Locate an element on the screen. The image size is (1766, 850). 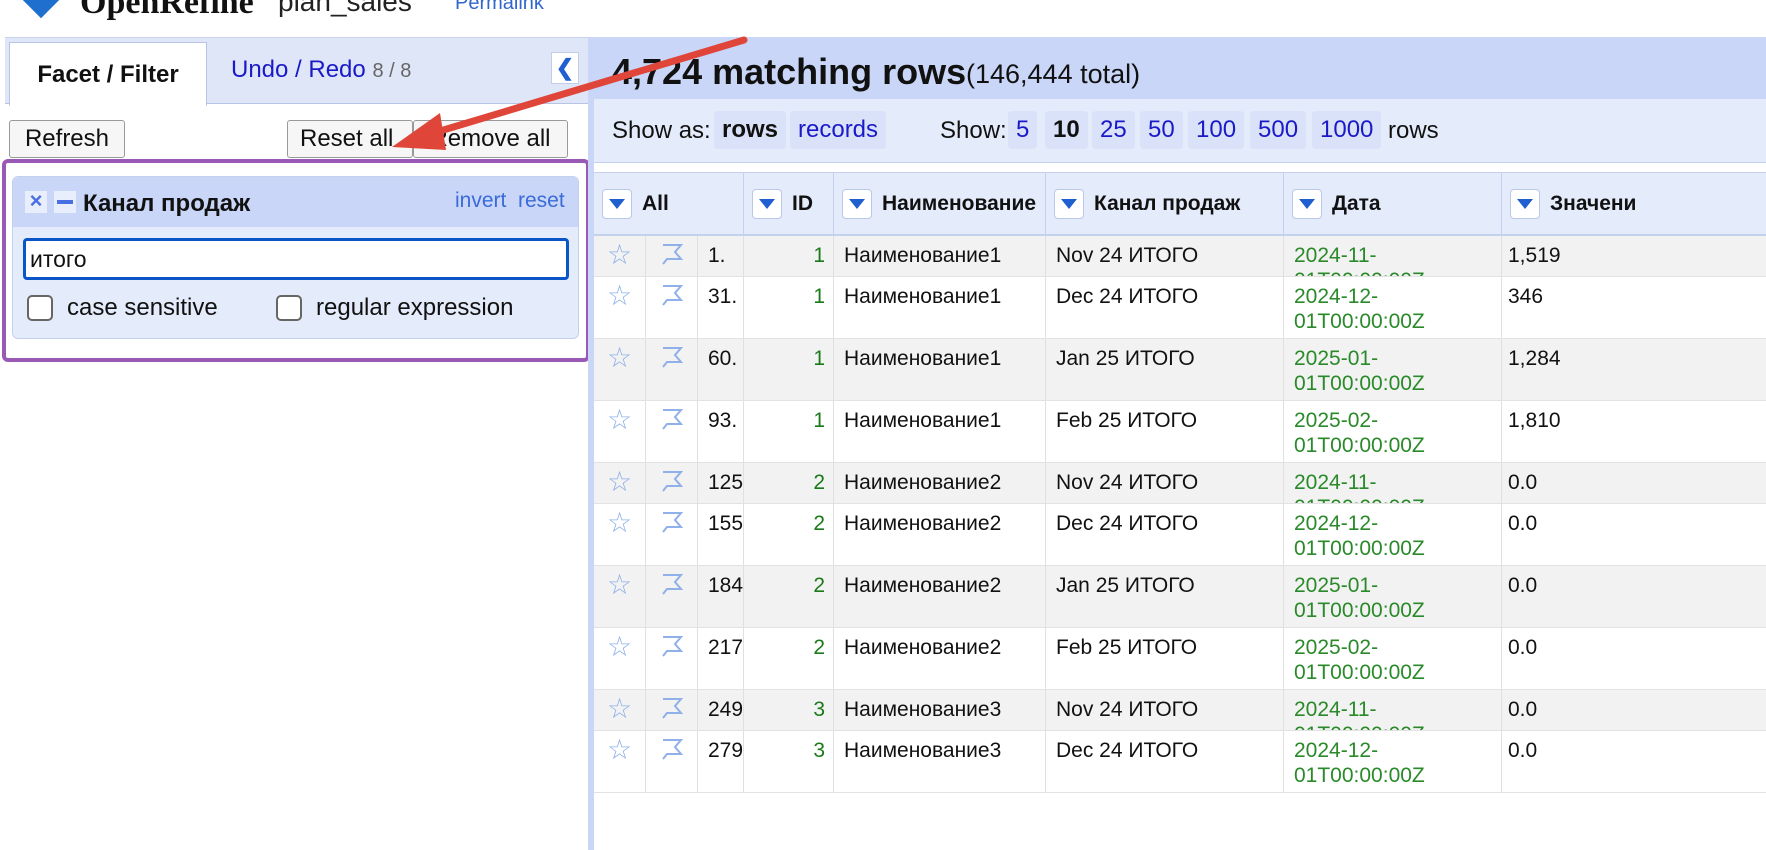
show-as-rows: rows is located at coordinates (750, 130).